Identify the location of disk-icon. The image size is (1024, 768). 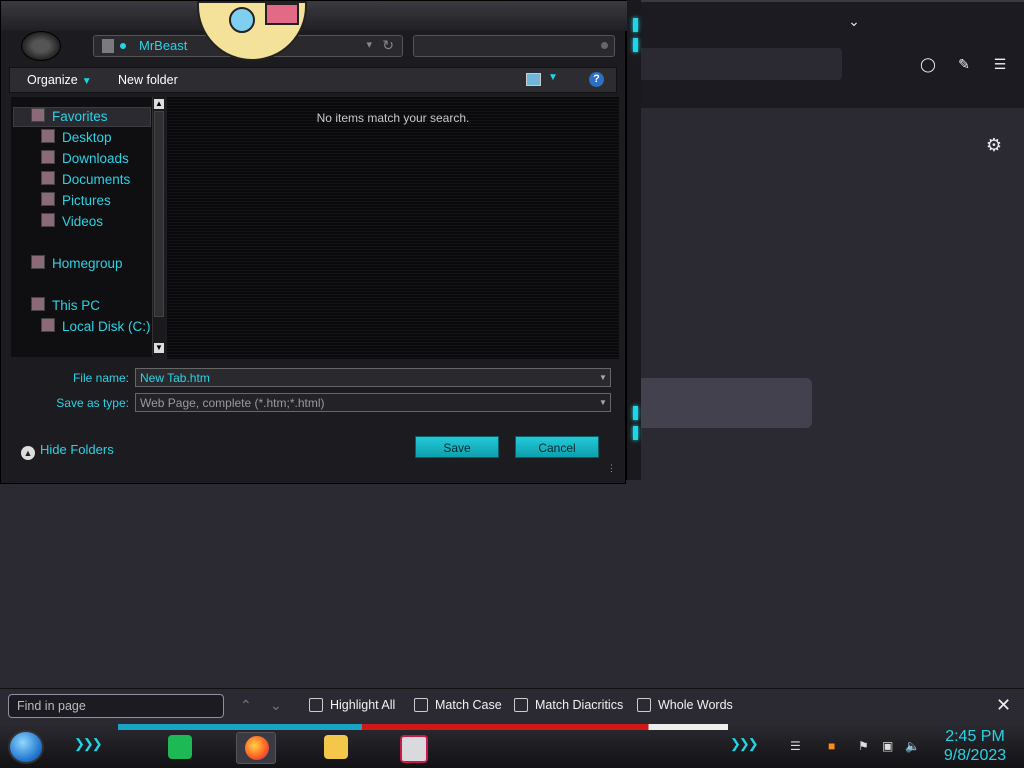
(48, 325).